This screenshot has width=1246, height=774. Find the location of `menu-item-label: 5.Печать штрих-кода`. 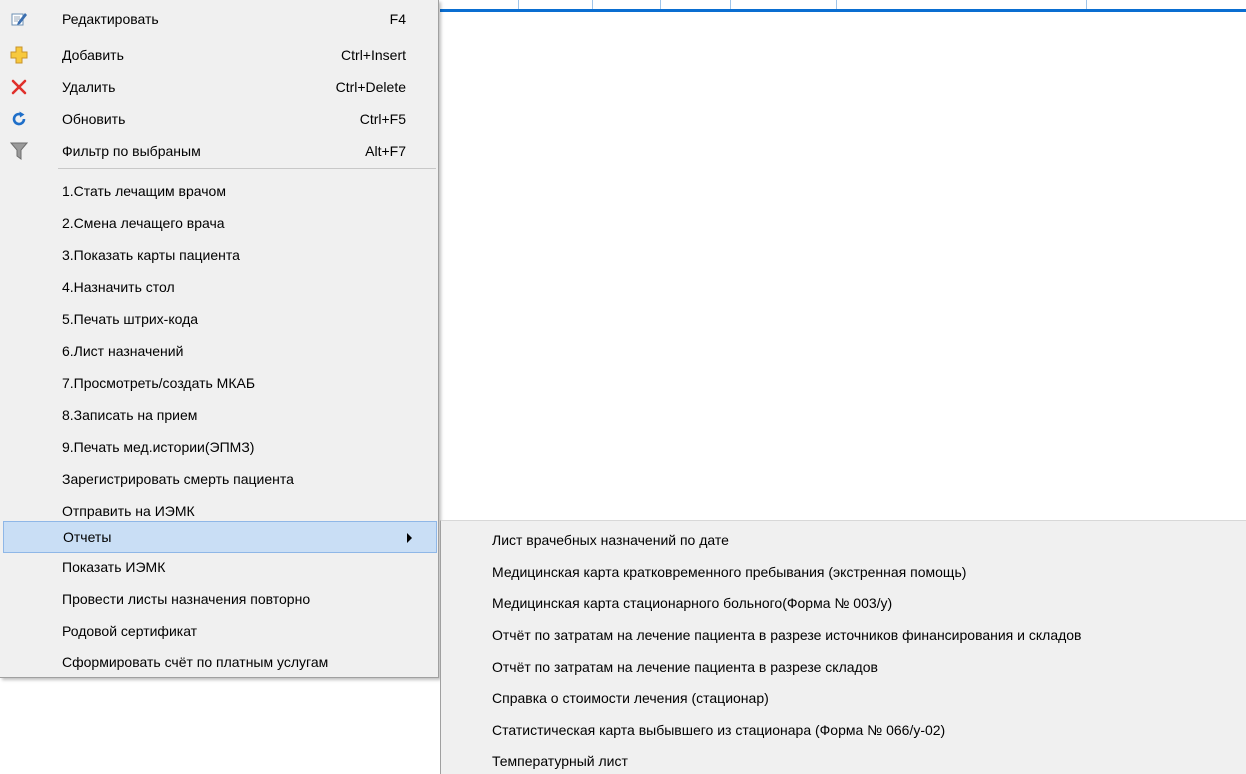

menu-item-label: 5.Печать штрих-кода is located at coordinates (130, 319).